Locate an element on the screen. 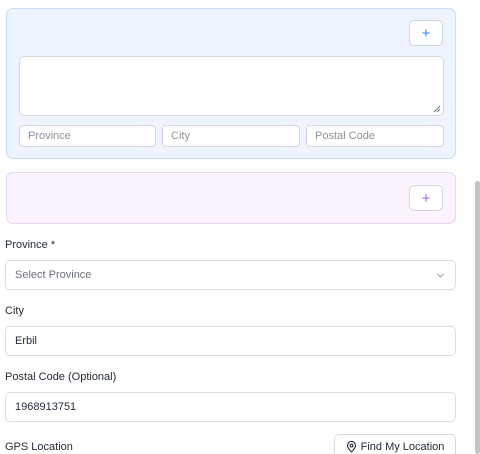 The width and height of the screenshot is (480, 454). address-textarea is located at coordinates (231, 86).